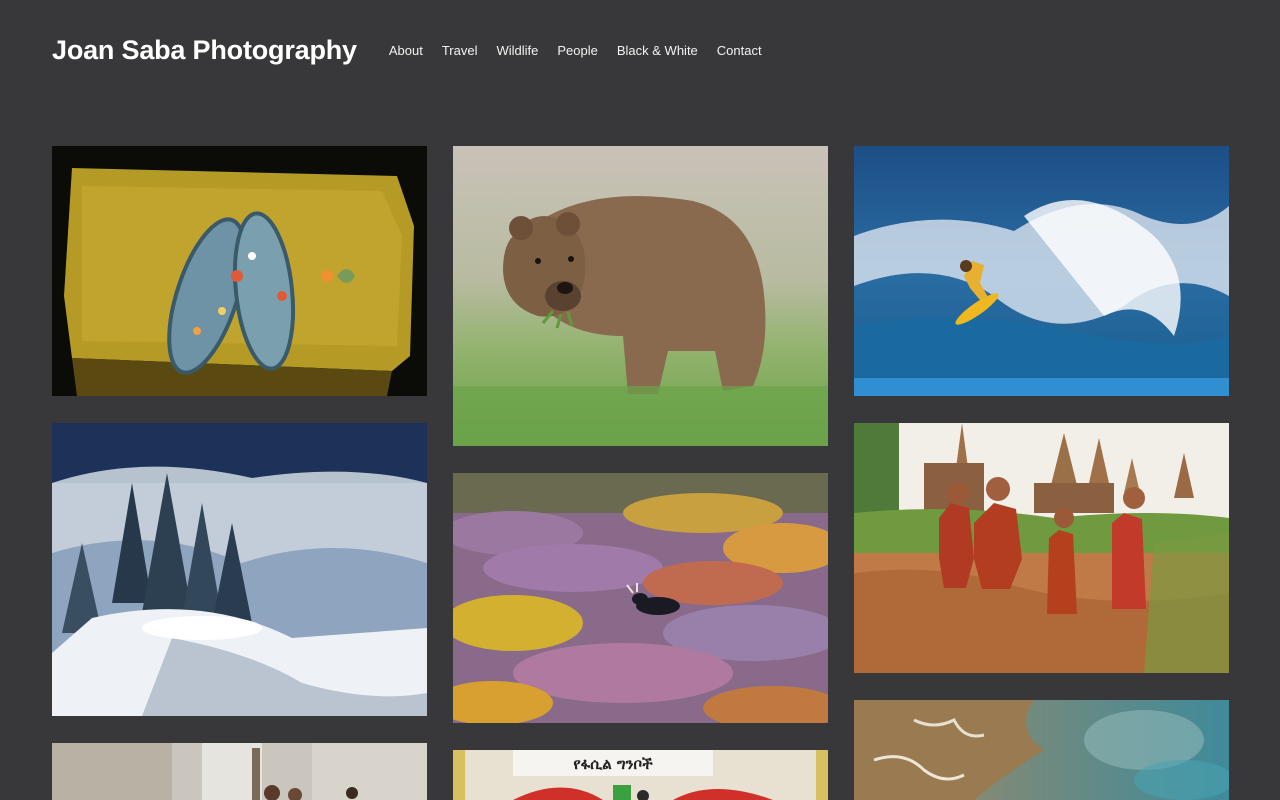 The image size is (1280, 800). I want to click on photo-painted-sign-image: የፋሲል ግንቦች, so click(640, 775).